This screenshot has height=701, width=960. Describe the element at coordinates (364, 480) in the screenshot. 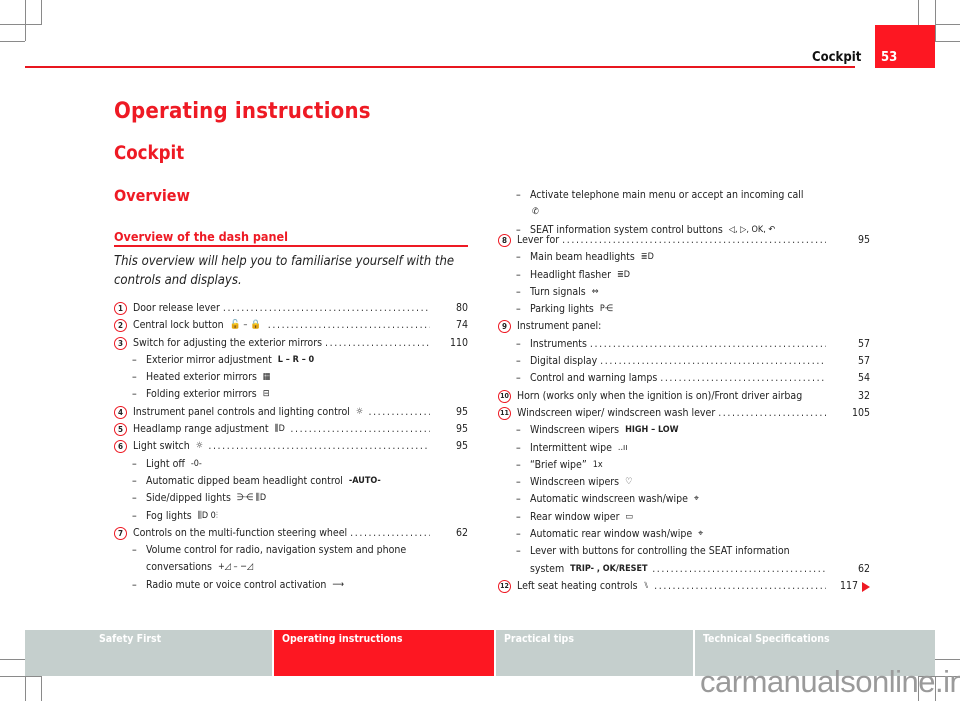

I see `auto-light-icon: -AUTO-` at that location.